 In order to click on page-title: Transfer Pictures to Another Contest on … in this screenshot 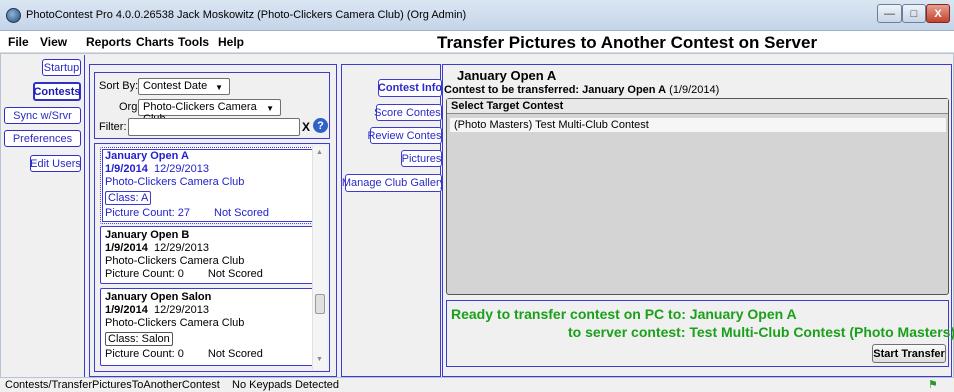, I will do `click(627, 42)`.